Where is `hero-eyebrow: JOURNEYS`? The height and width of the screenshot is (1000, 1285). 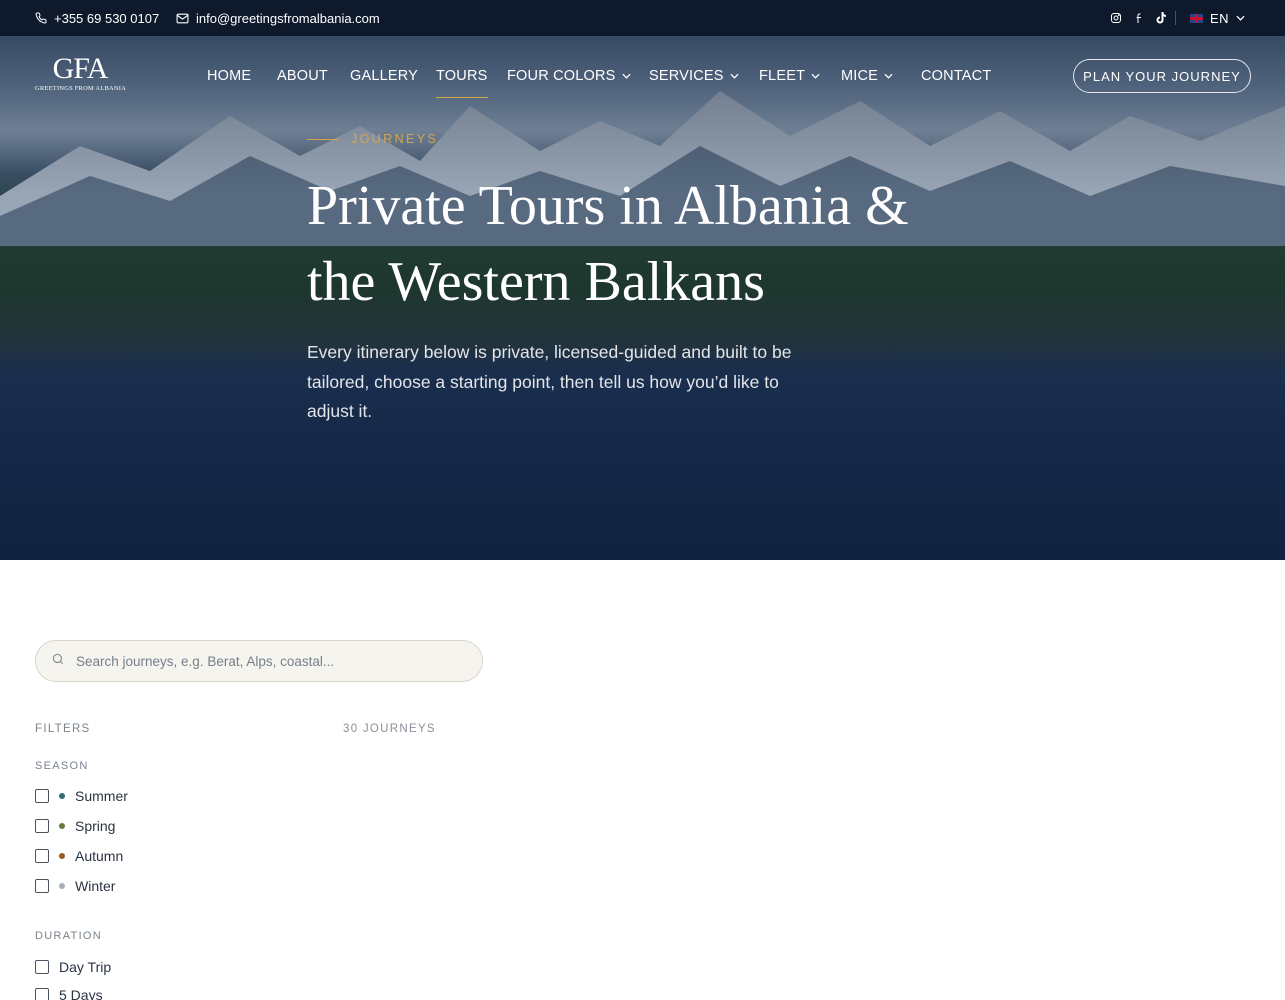
hero-eyebrow: JOURNEYS is located at coordinates (372, 139).